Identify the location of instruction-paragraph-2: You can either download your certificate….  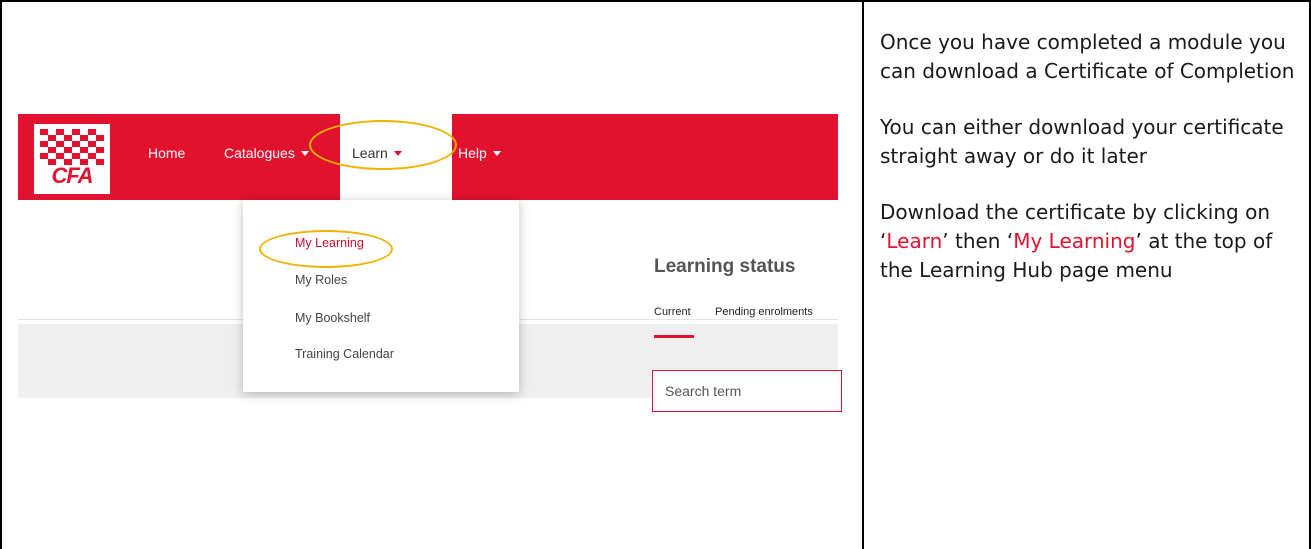
(1082, 141).